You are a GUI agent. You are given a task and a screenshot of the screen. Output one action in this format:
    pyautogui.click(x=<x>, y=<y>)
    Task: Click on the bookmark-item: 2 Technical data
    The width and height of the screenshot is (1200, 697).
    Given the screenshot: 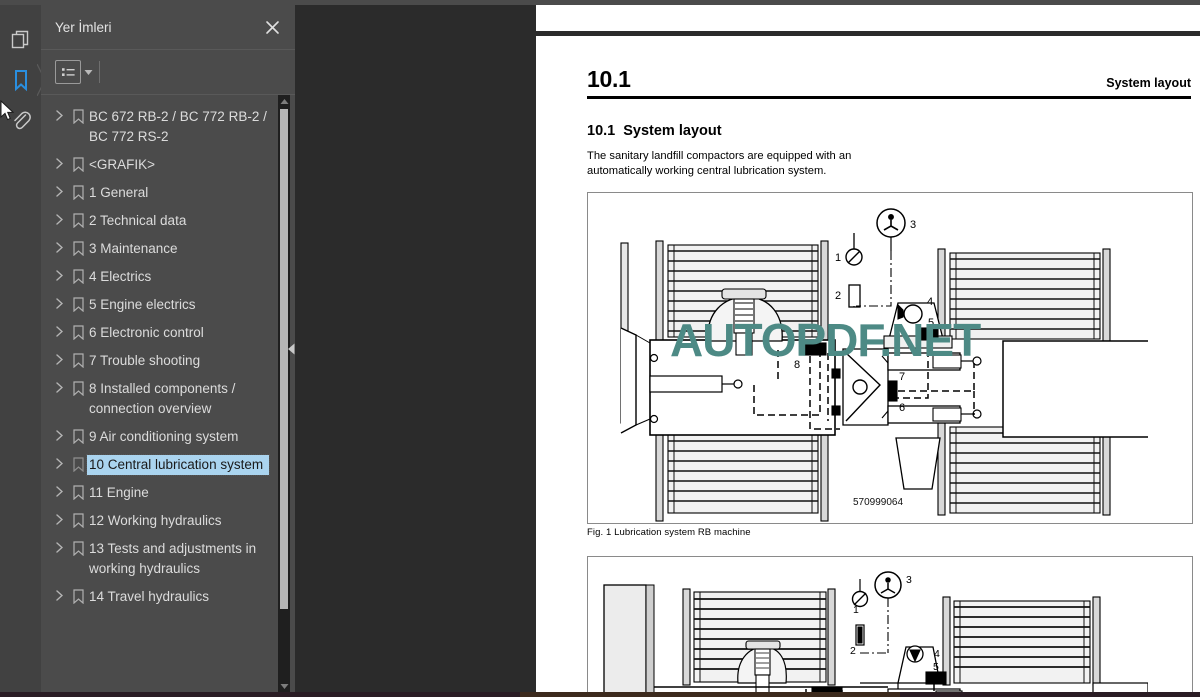 What is the action you would take?
    pyautogui.click(x=158, y=221)
    